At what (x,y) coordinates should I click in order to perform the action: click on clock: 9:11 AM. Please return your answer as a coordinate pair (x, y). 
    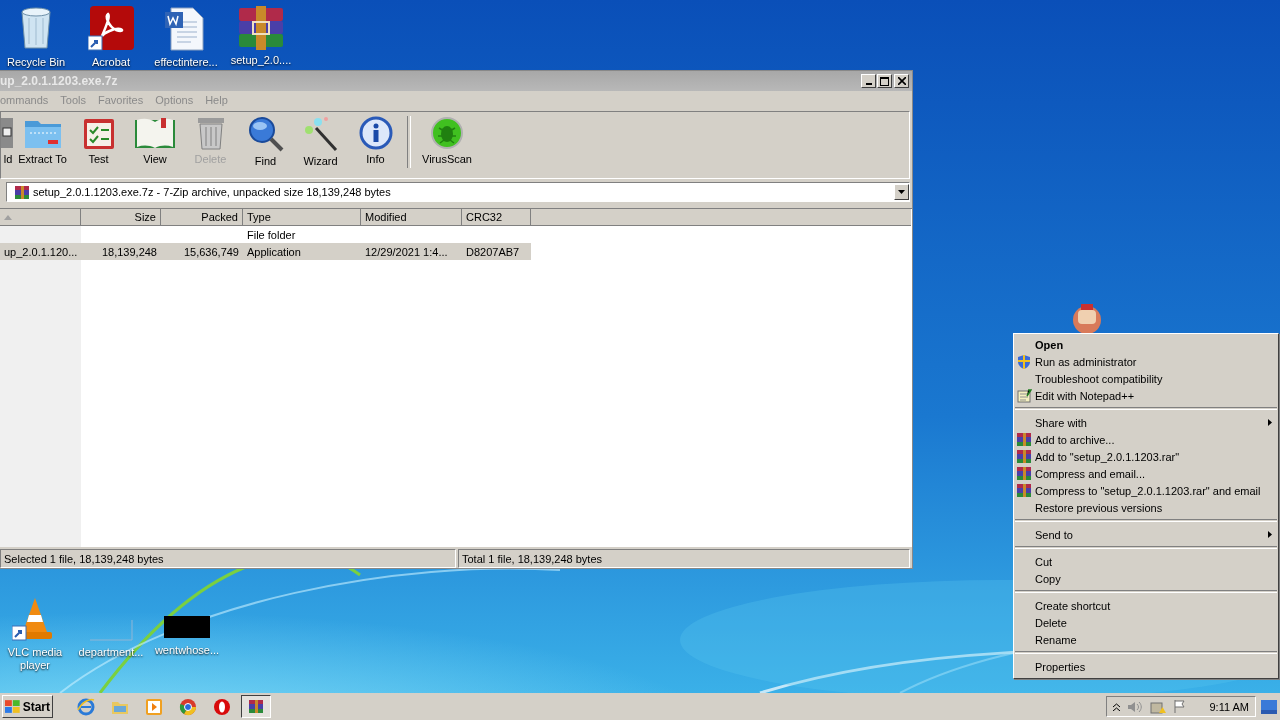
    Looking at the image, I should click on (1229, 706).